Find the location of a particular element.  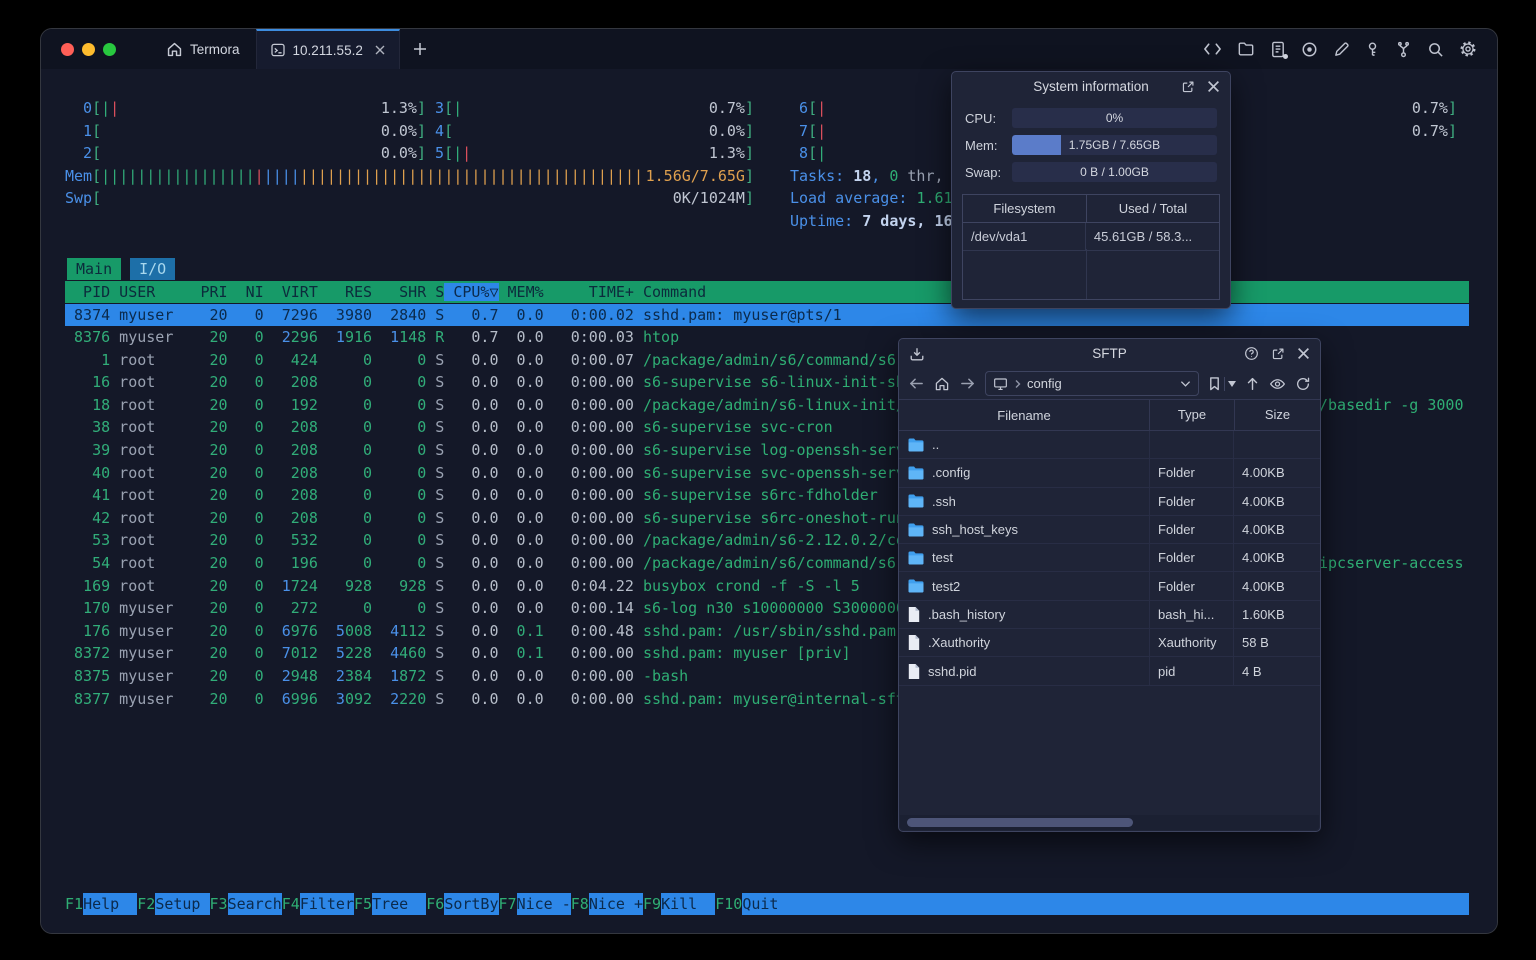

sftp-file-row: .. is located at coordinates (1109, 445).